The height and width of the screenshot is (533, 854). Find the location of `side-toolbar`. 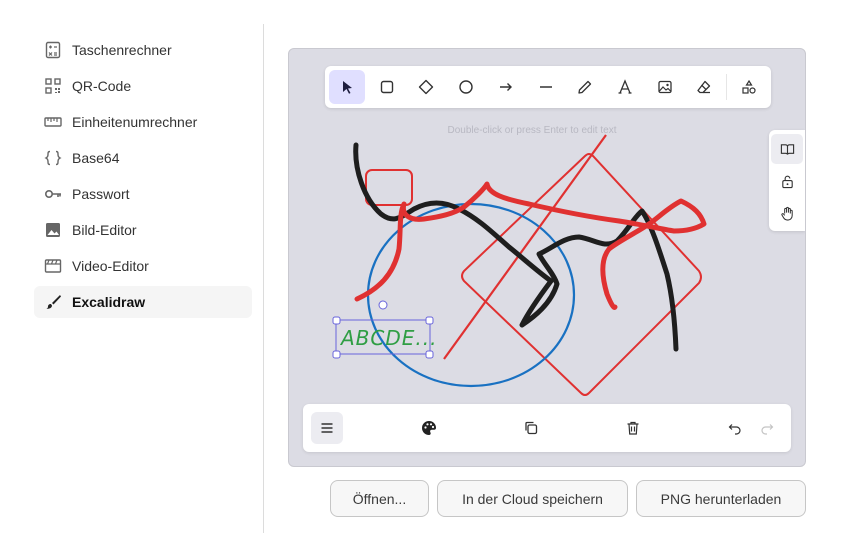

side-toolbar is located at coordinates (787, 180).